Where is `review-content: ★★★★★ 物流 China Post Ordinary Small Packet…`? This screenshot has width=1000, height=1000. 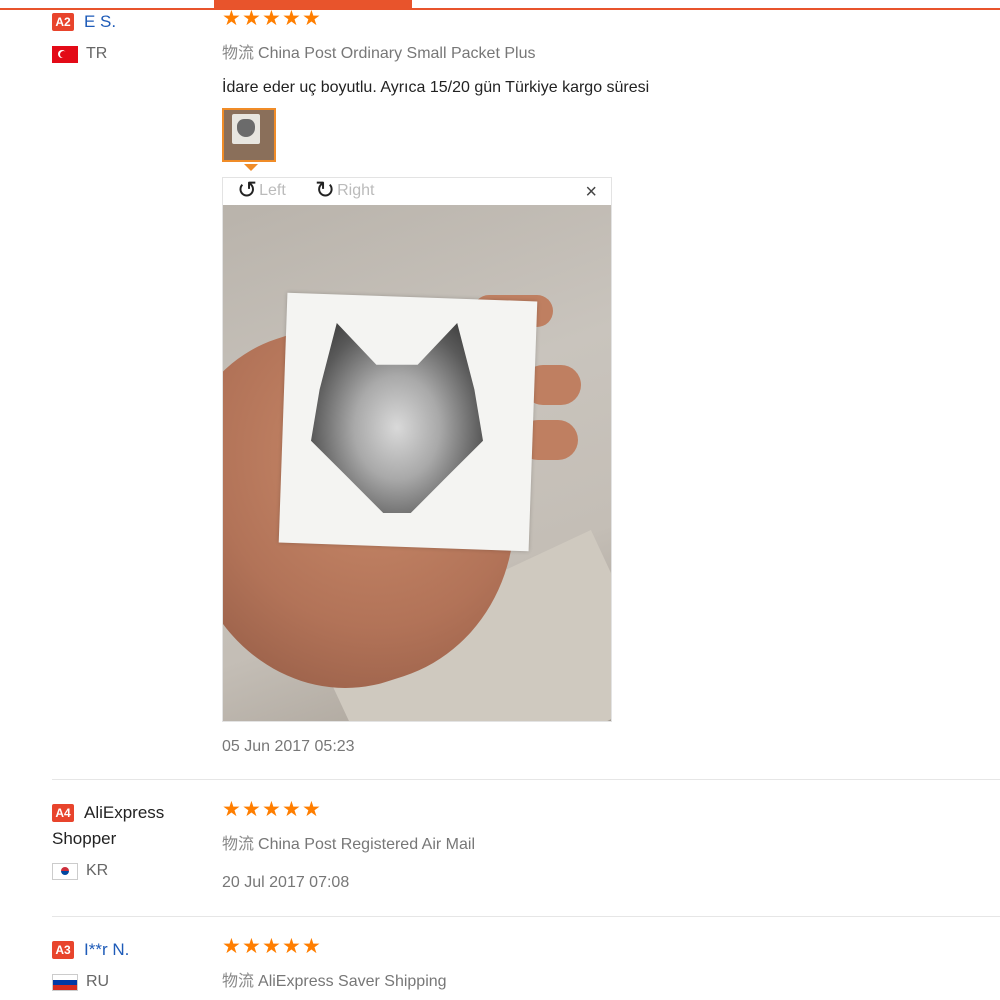 review-content: ★★★★★ 物流 China Post Ordinary Small Packet… is located at coordinates (602, 52).